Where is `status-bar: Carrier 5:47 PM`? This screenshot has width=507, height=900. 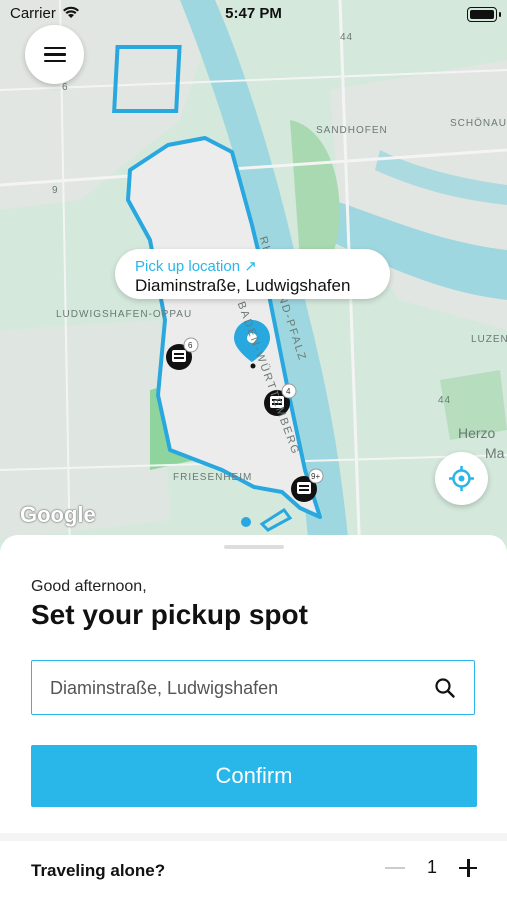 status-bar: Carrier 5:47 PM is located at coordinates (253, 14).